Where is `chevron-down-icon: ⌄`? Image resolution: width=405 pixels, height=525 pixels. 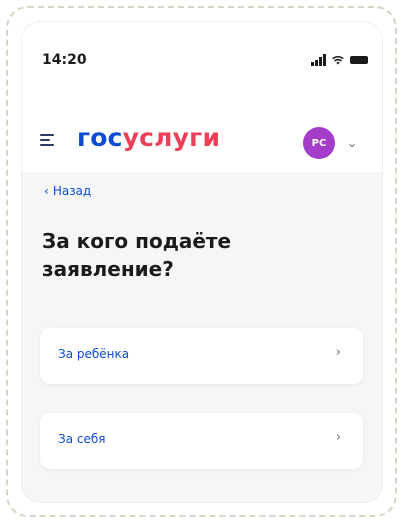 chevron-down-icon: ⌄ is located at coordinates (352, 143).